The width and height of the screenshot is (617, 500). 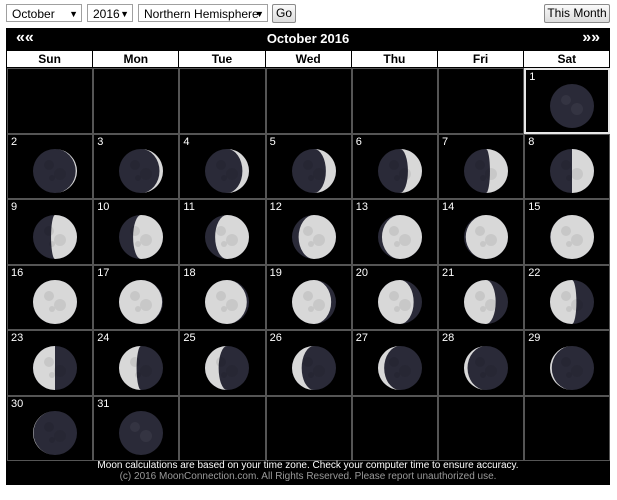 What do you see at coordinates (308, 166) in the screenshot?
I see `day-cell-5: 5` at bounding box center [308, 166].